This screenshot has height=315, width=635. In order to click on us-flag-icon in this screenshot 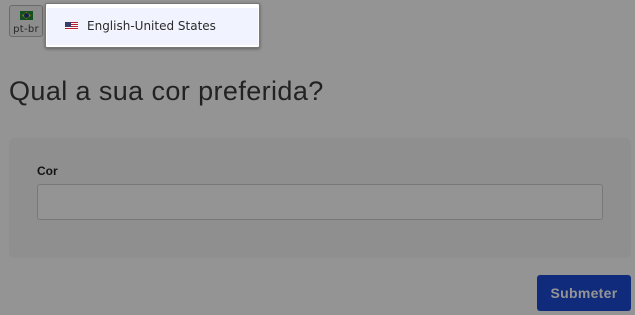, I will do `click(71, 26)`.